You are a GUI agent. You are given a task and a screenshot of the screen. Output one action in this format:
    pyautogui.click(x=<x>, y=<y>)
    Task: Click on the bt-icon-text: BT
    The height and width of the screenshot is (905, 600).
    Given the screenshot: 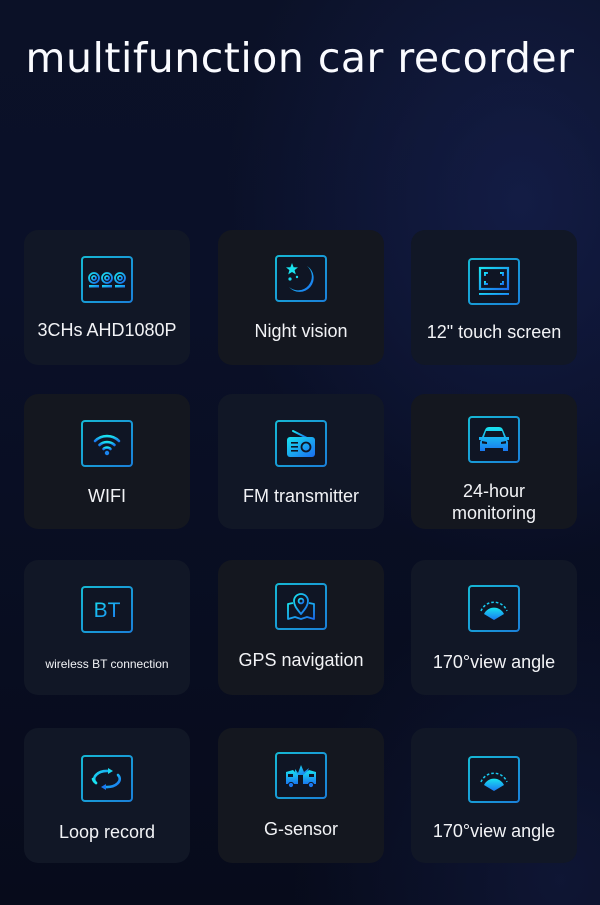 What is the action you would take?
    pyautogui.click(x=107, y=610)
    